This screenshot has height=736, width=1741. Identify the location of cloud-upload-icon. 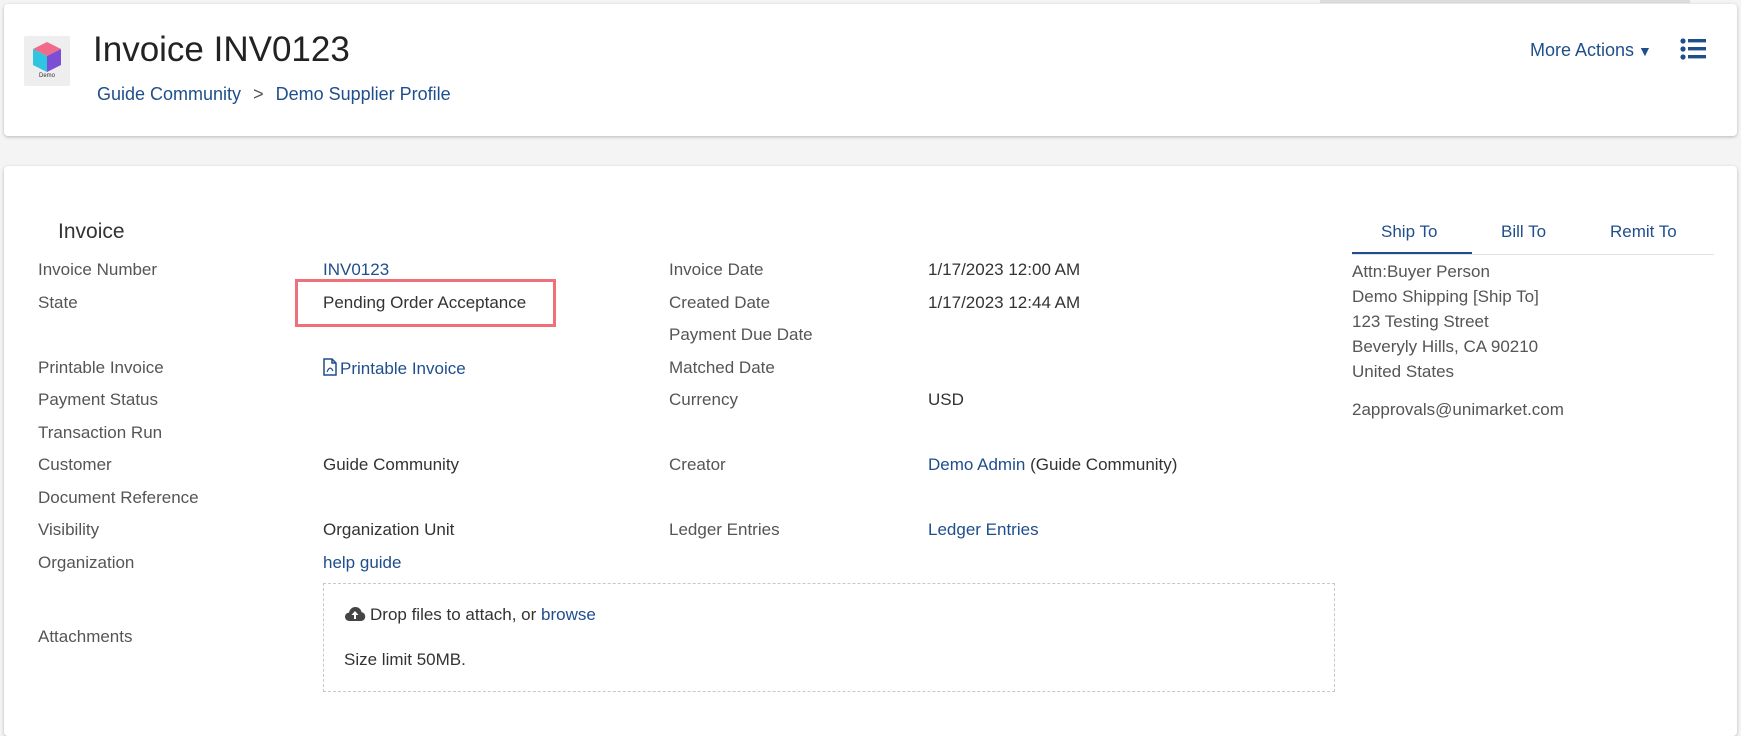
(355, 614).